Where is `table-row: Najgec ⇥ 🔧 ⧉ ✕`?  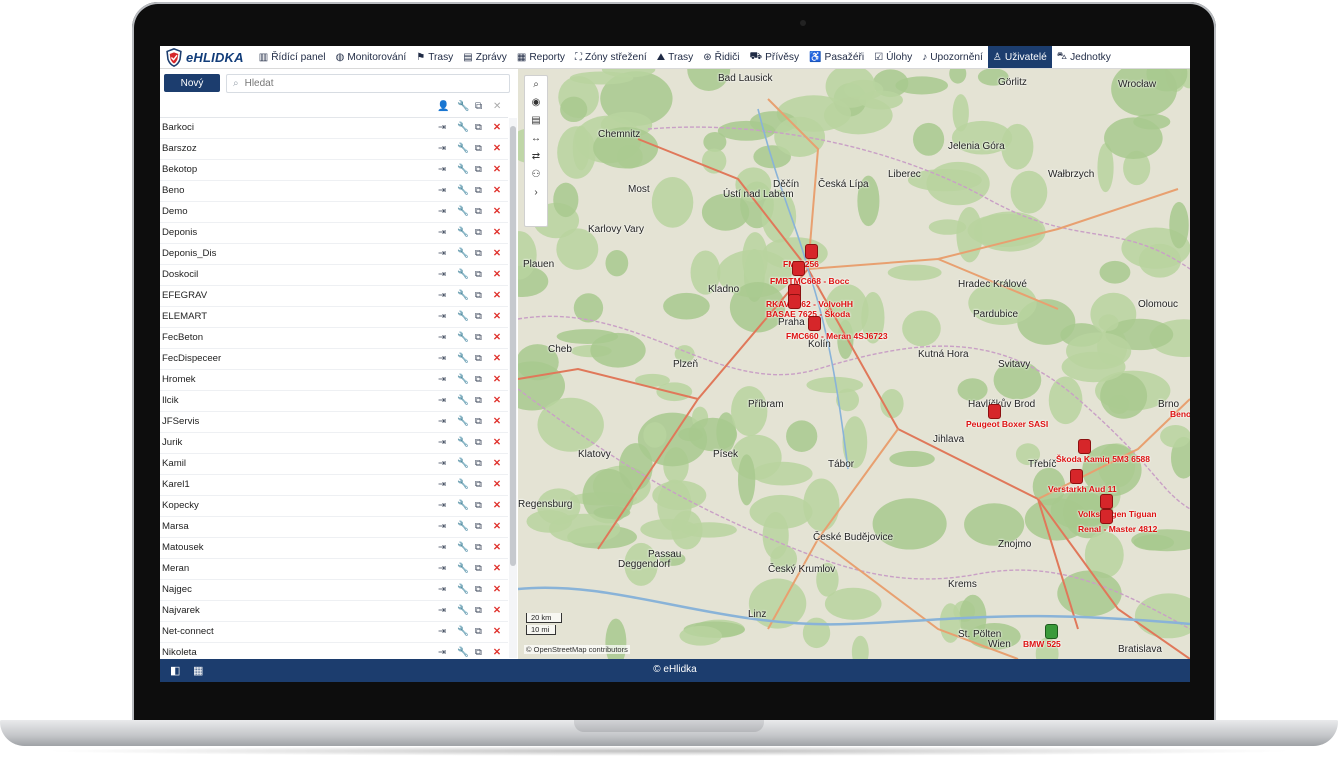 table-row: Najgec ⇥ 🔧 ⧉ ✕ is located at coordinates (334, 590).